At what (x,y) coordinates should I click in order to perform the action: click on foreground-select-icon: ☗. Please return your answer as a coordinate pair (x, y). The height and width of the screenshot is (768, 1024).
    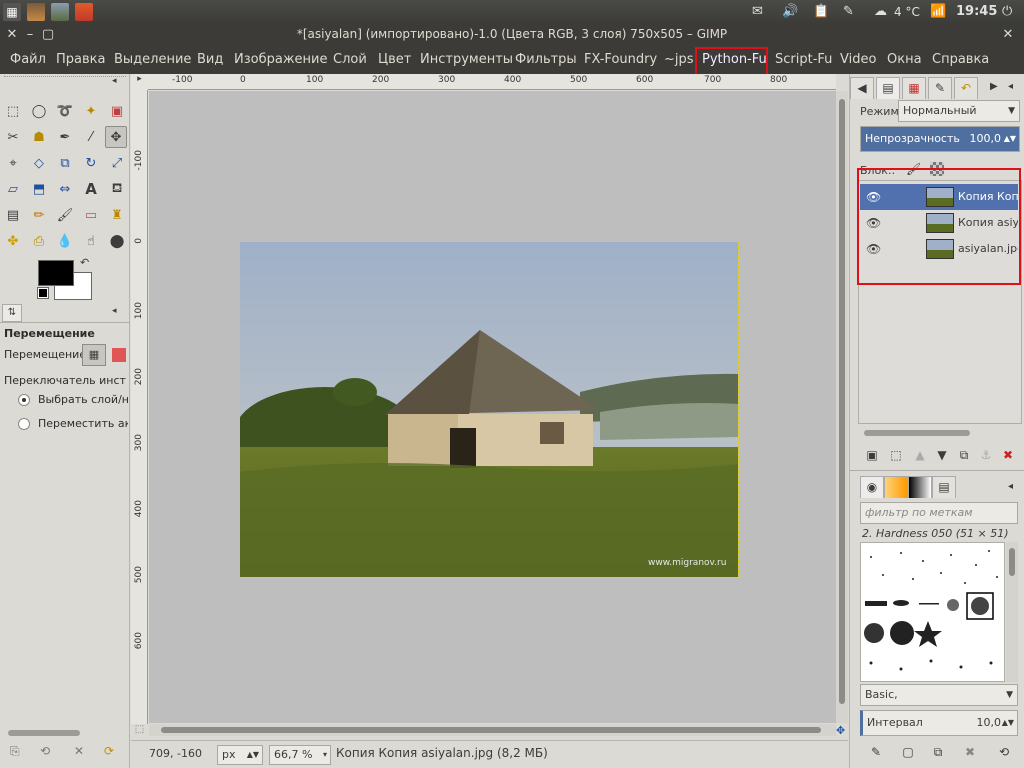
    Looking at the image, I should click on (39, 137).